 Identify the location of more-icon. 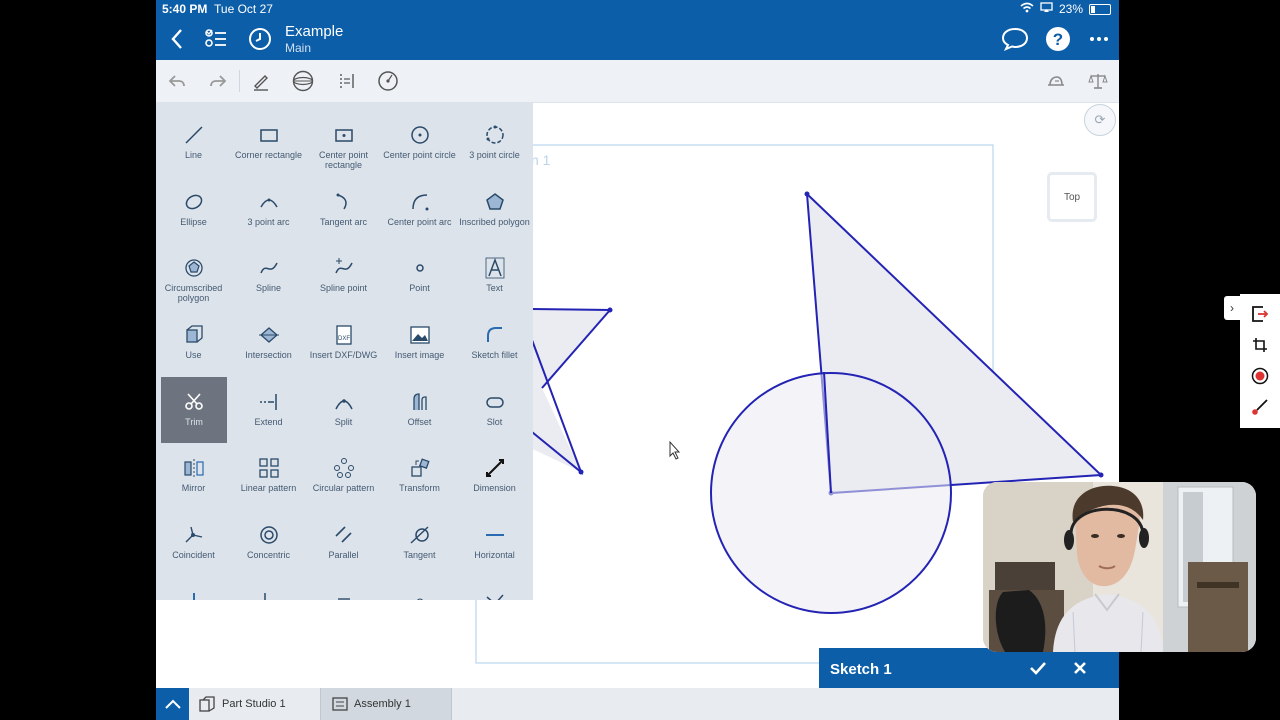
(1099, 39).